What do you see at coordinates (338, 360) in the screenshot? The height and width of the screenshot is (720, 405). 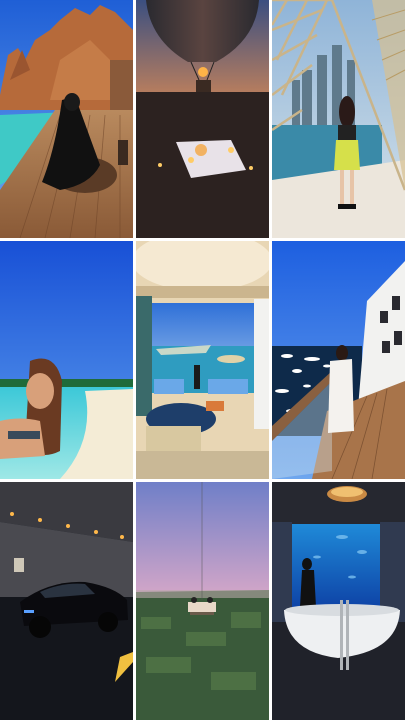 I see `ship-deck-icebergs-photo` at bounding box center [338, 360].